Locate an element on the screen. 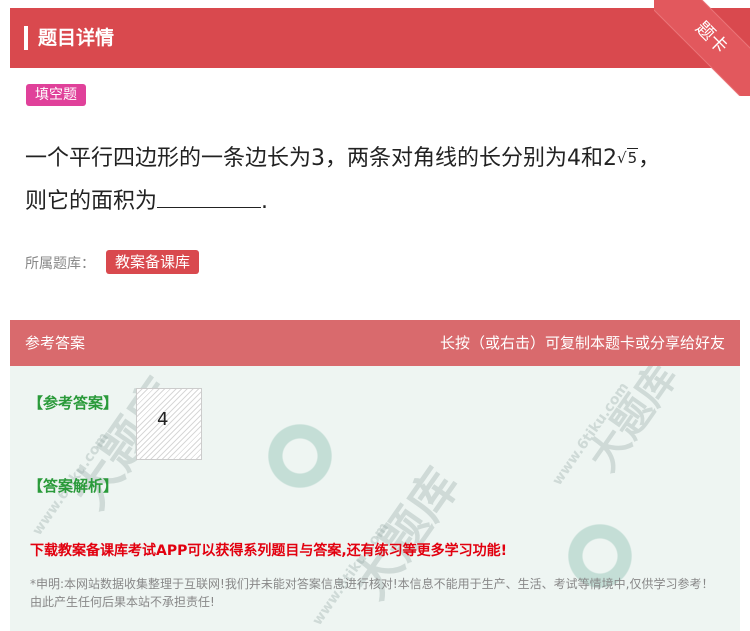 Image resolution: width=750 pixels, height=631 pixels. question-text: 一个平行四边形的一条边长为3，两条对角线的长分别为4和2√5， 则它的面积为. is located at coordinates (377, 180).